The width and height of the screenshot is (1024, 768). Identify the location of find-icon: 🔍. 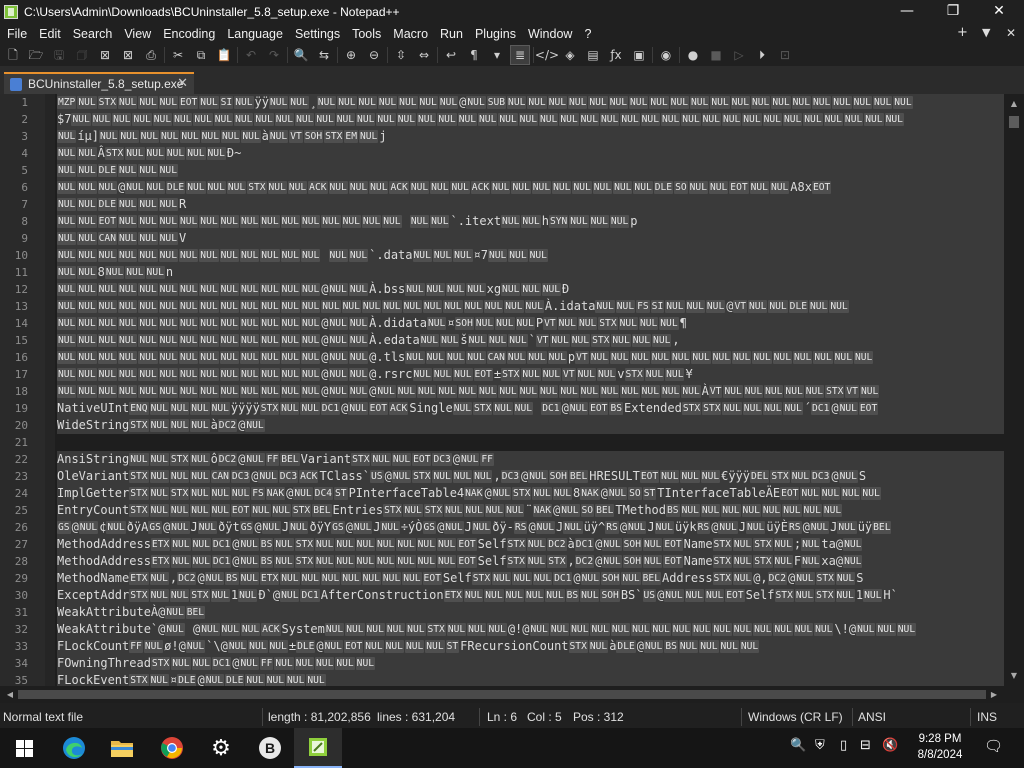
(301, 55).